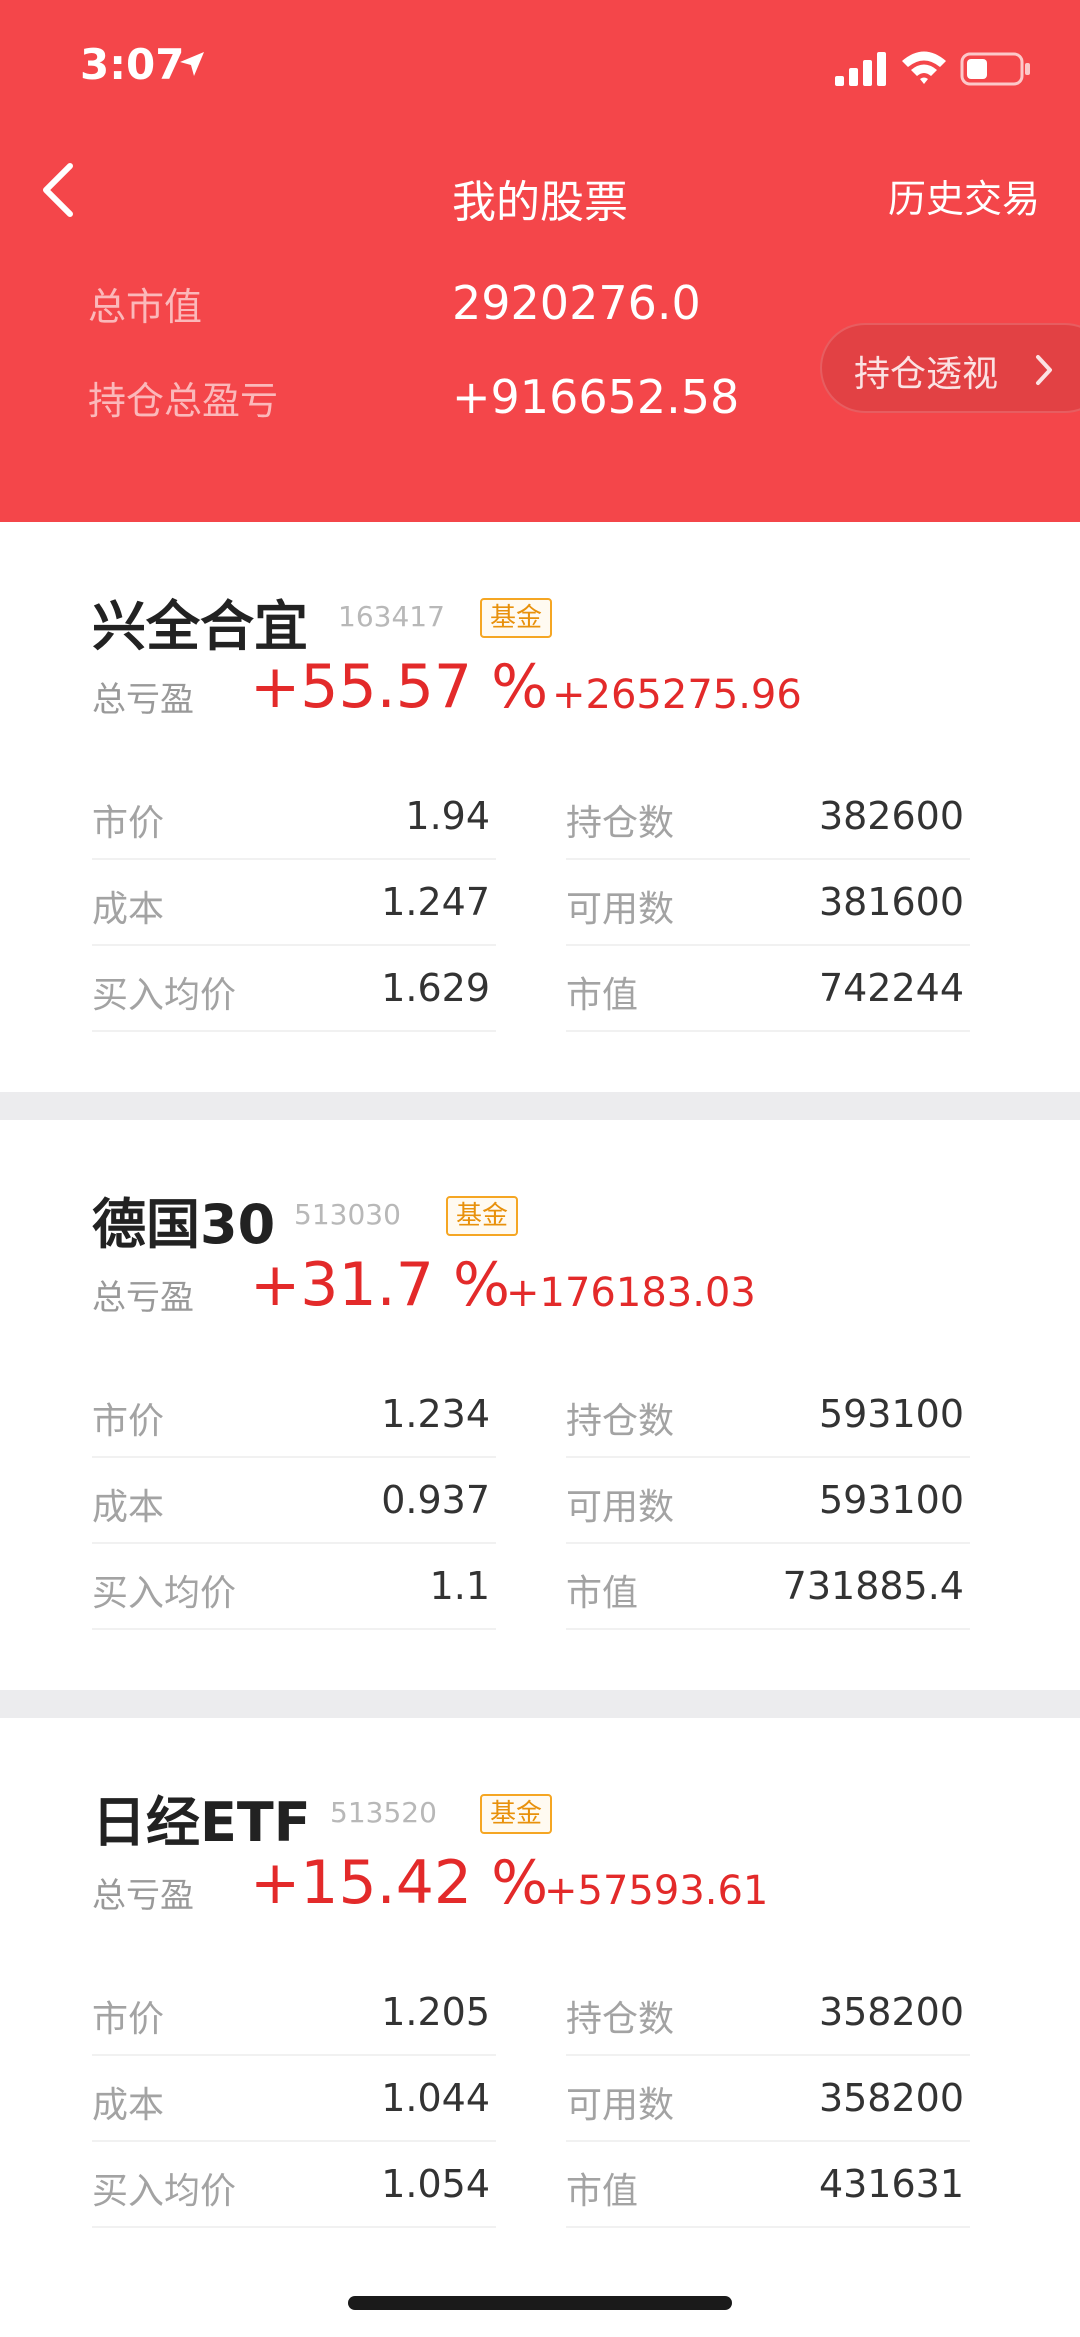 The height and width of the screenshot is (2337, 1080). I want to click on stock-name: 日经ETF, so click(201, 1822).